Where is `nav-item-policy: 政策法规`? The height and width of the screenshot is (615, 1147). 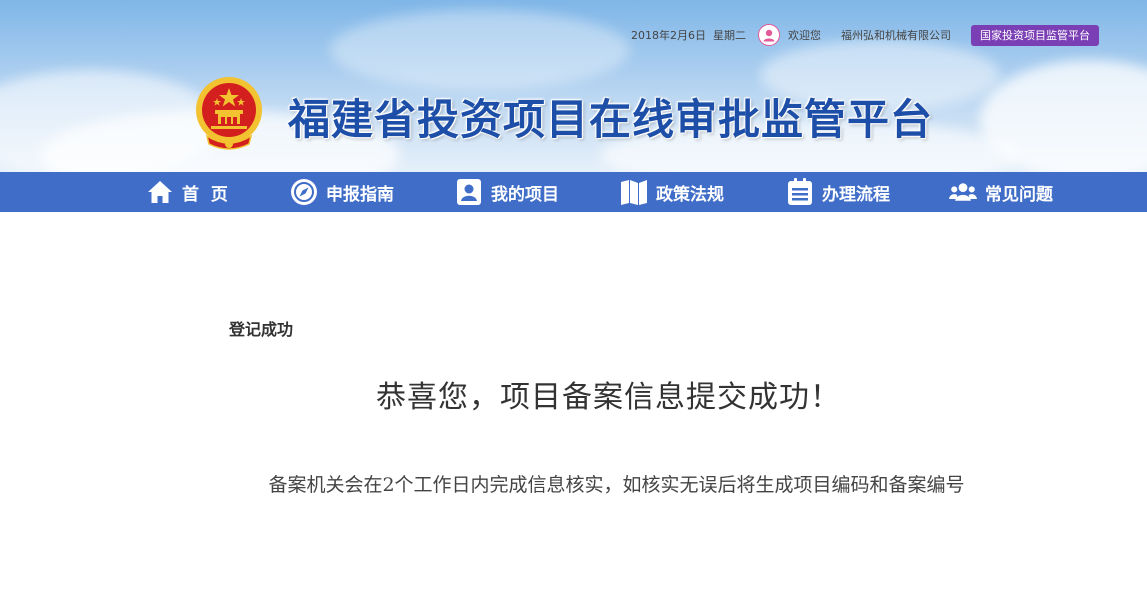
nav-item-policy: 政策法规 is located at coordinates (672, 192).